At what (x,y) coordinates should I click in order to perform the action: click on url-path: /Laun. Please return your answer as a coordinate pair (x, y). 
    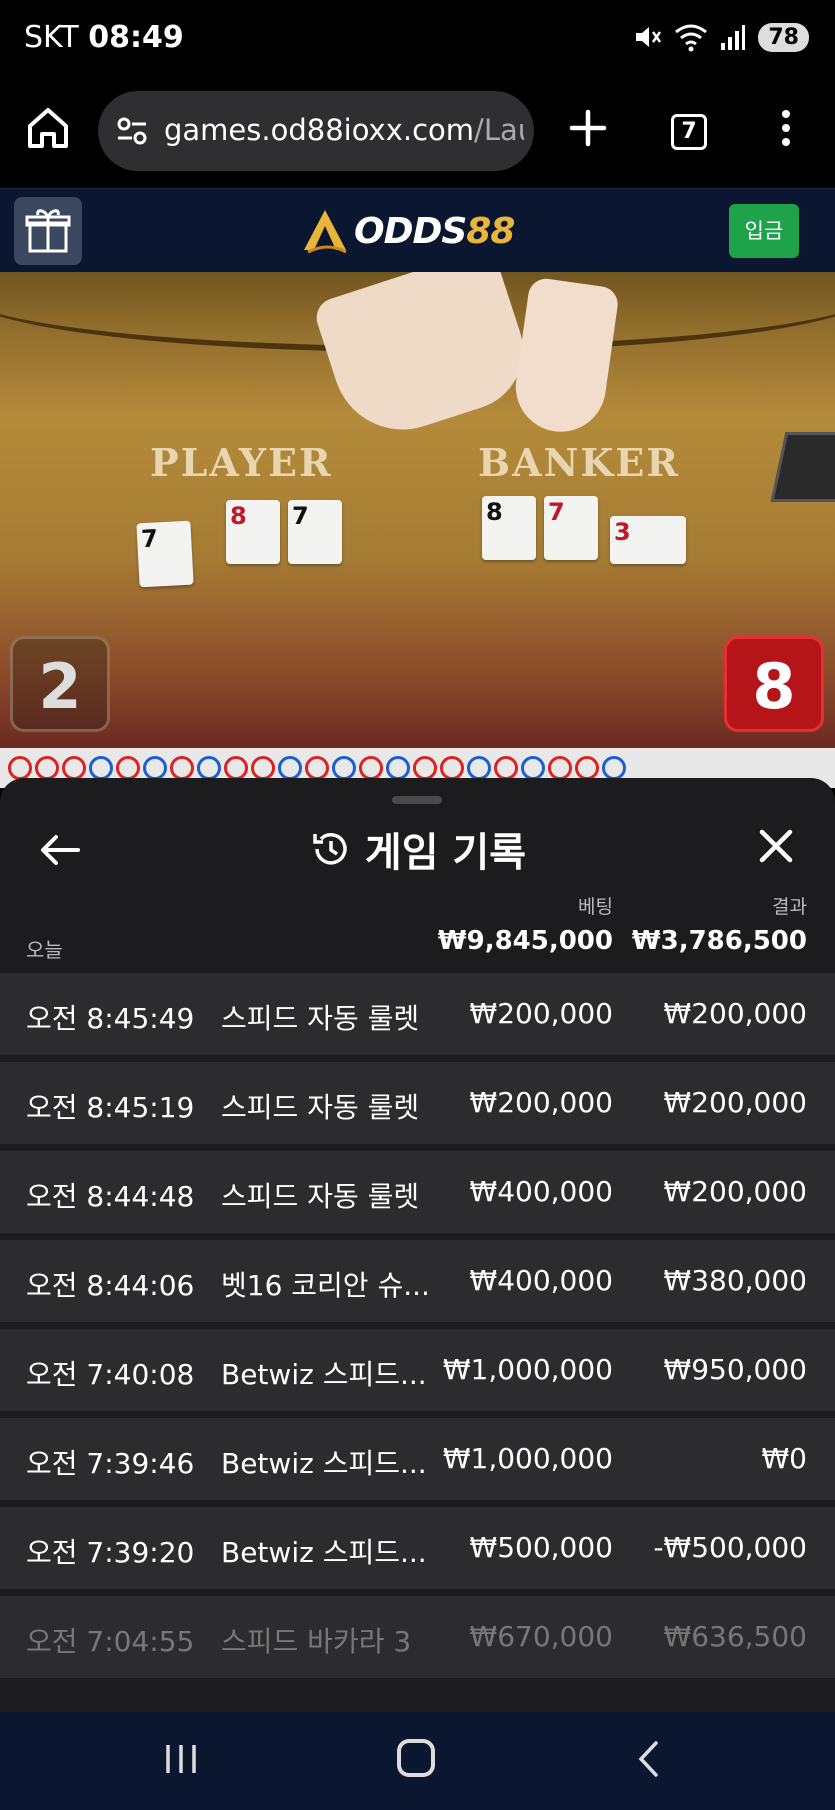
    Looking at the image, I should click on (499, 130).